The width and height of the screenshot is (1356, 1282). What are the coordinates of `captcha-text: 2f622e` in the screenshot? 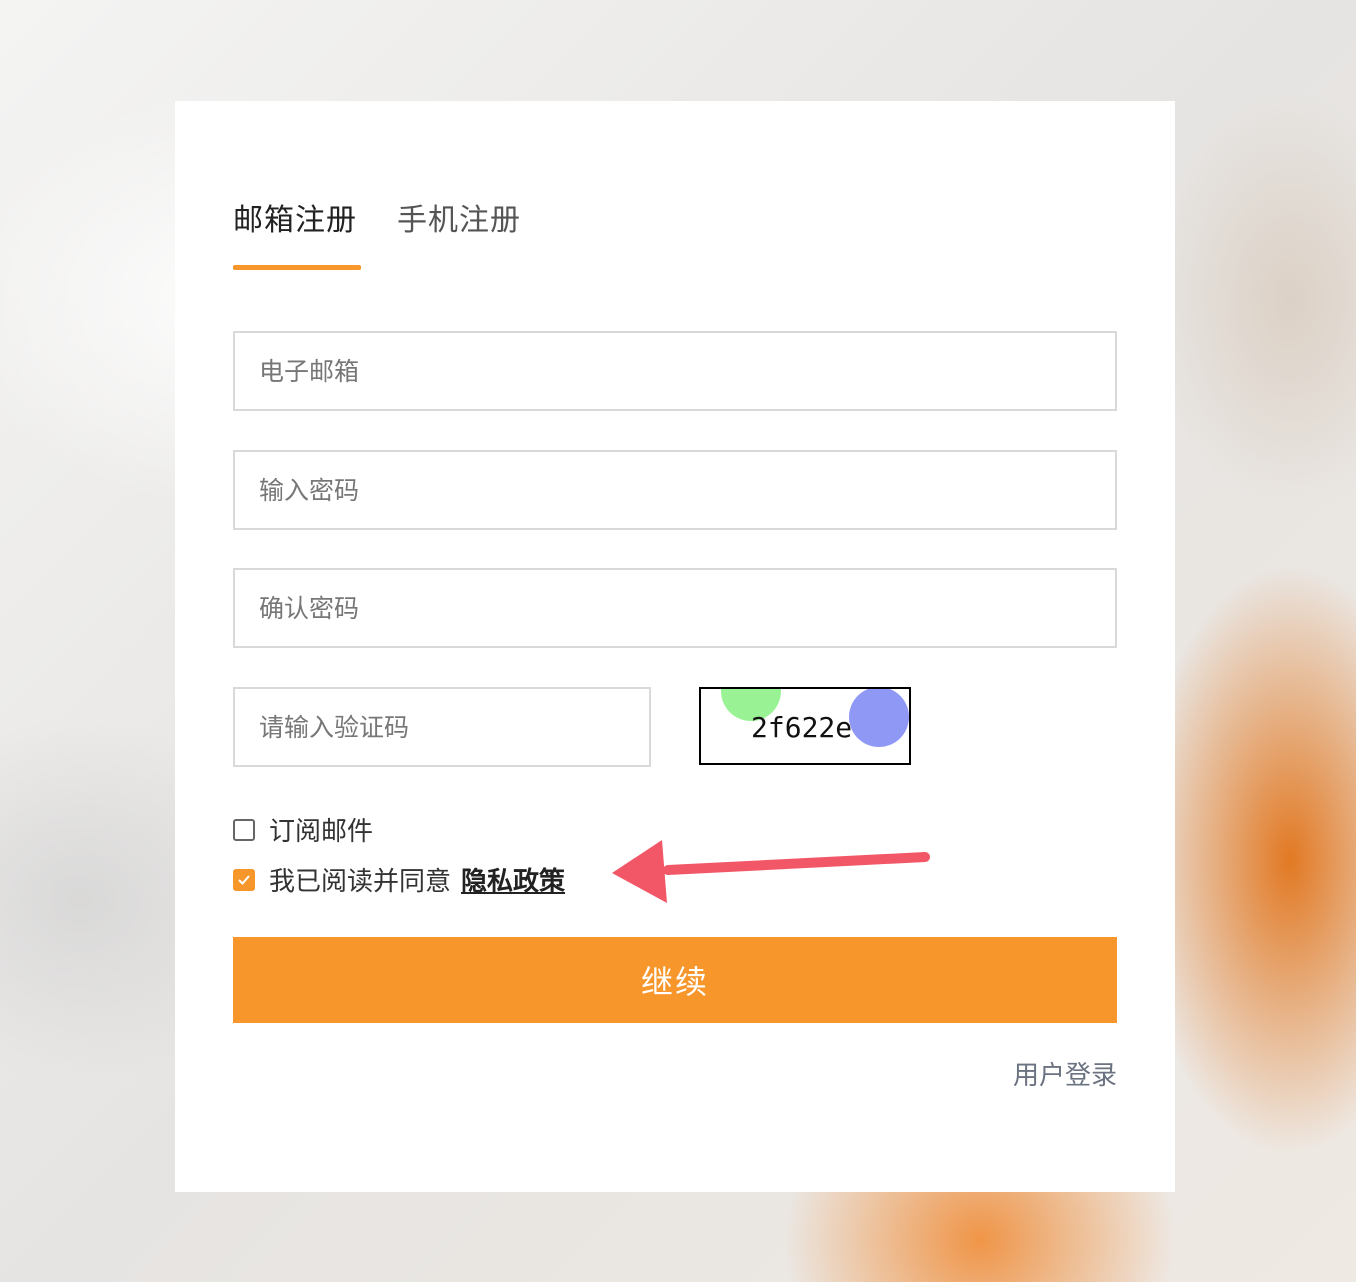 It's located at (801, 727).